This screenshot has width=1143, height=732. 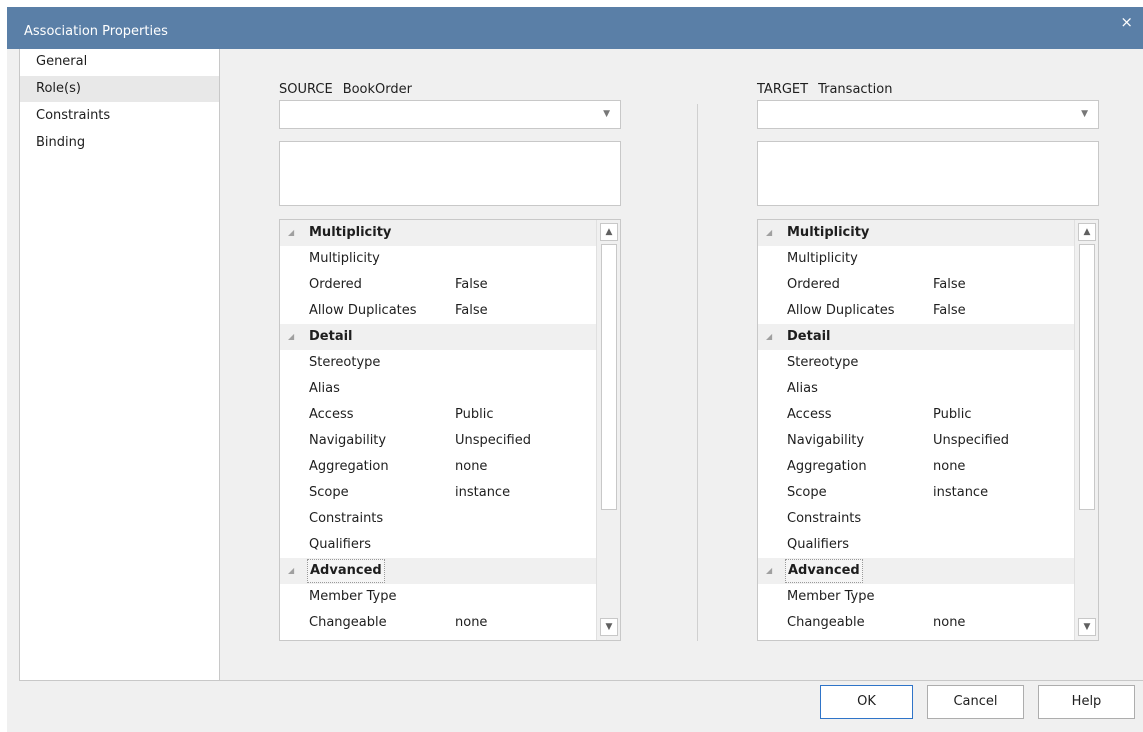 What do you see at coordinates (855, 89) in the screenshot?
I see `target-element-name: Transaction` at bounding box center [855, 89].